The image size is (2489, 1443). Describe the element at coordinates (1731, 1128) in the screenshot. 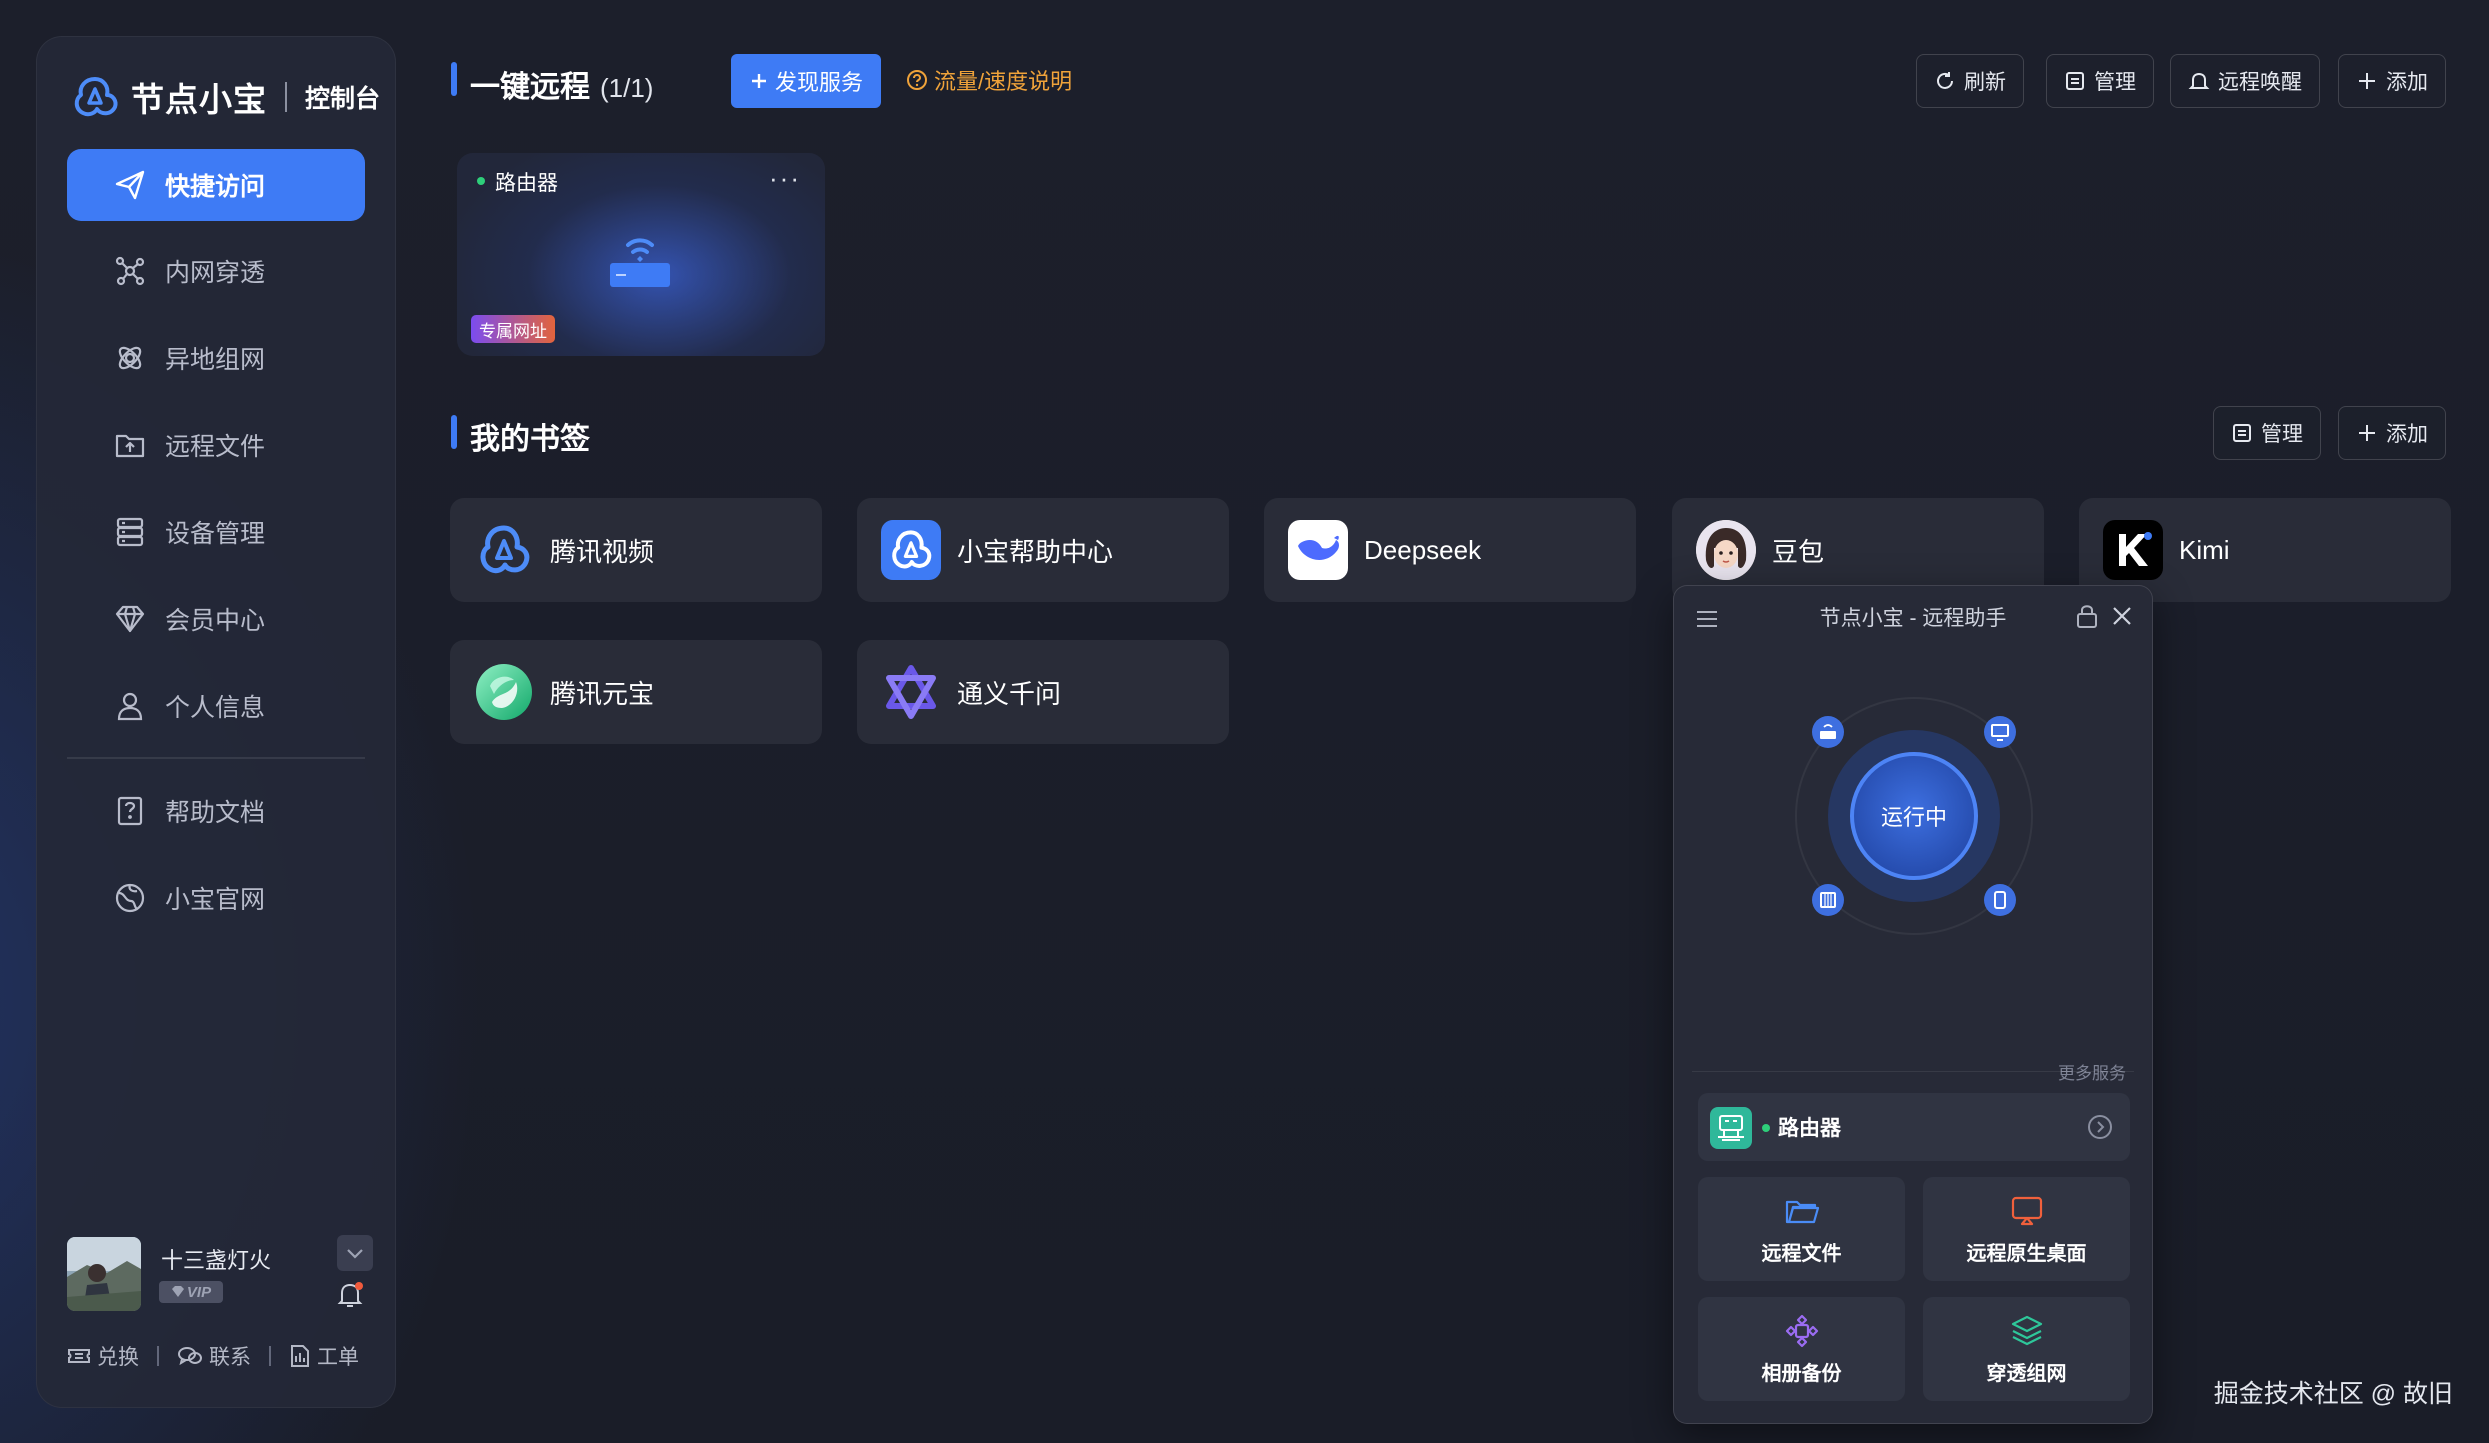

I see `device-router-icon` at that location.